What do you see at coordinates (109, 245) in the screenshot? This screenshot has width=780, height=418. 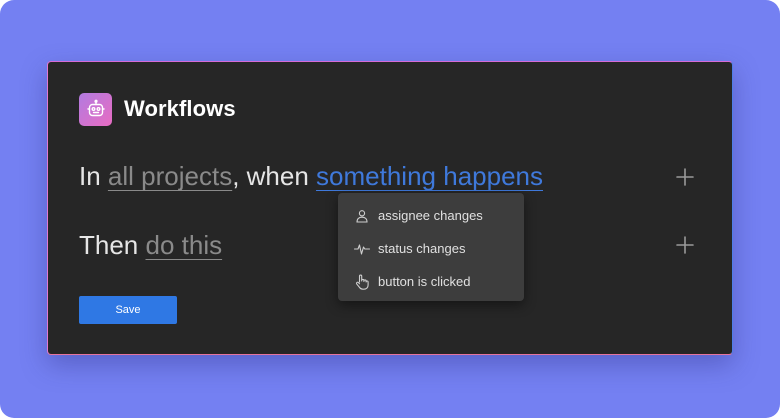 I see `action-prefix: Then` at bounding box center [109, 245].